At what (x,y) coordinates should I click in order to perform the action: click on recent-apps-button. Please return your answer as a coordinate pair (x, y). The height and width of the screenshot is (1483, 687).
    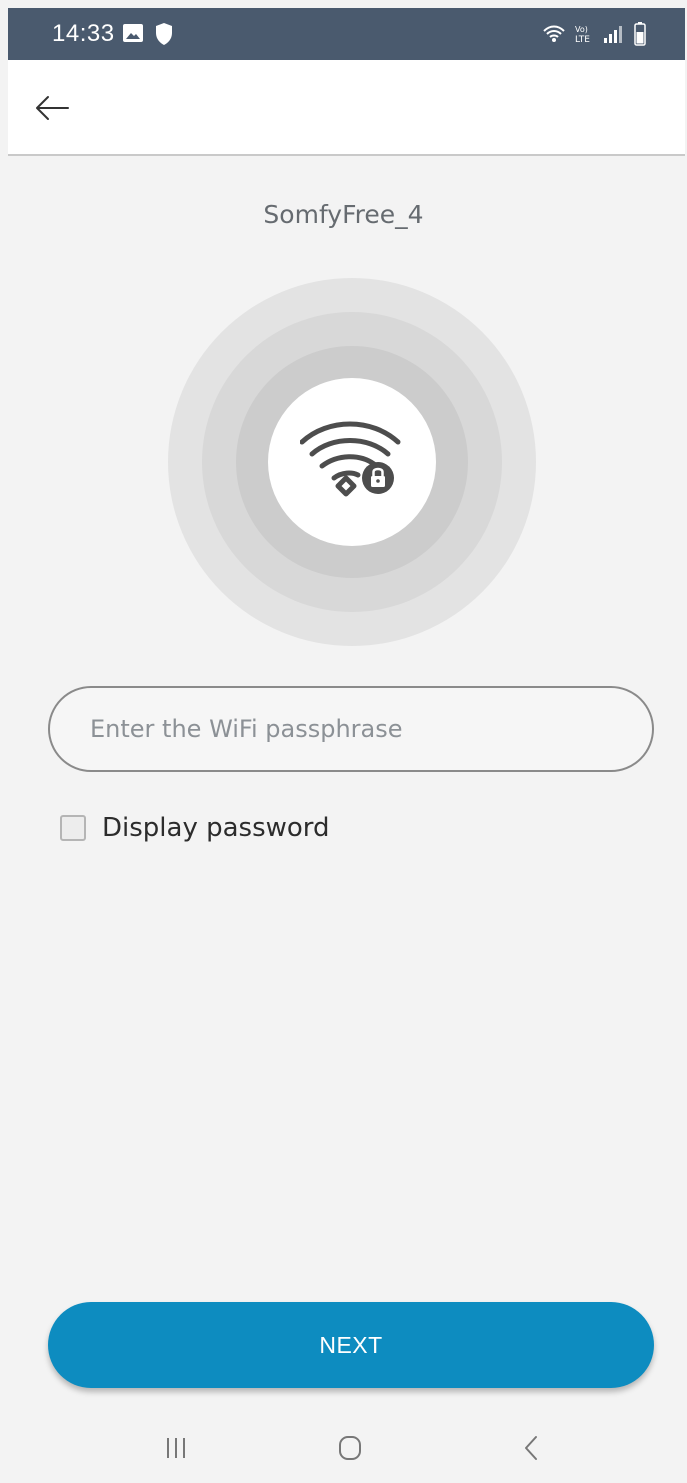
    Looking at the image, I should click on (176, 1448).